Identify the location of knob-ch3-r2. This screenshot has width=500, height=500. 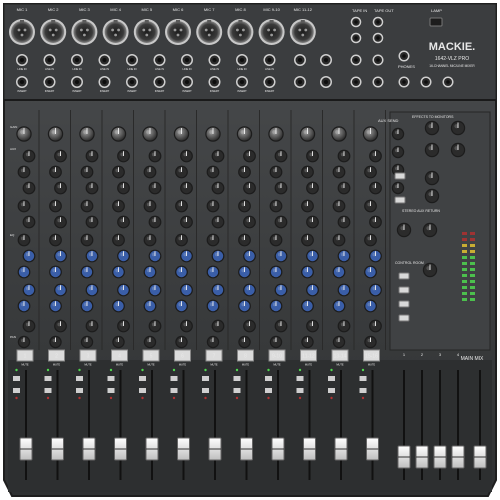
(92, 156).